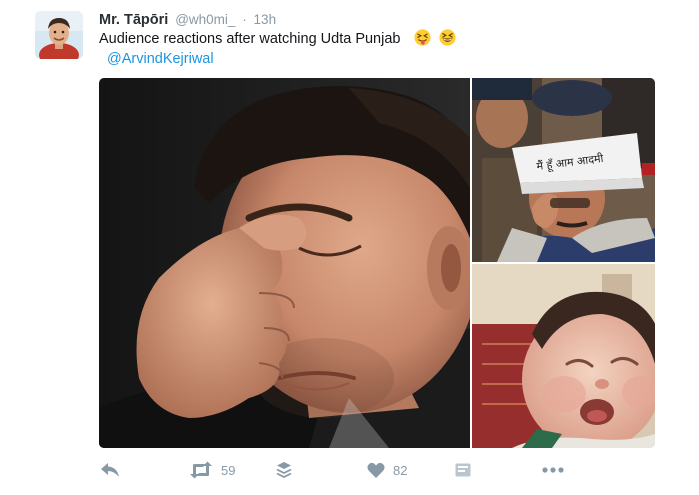 The image size is (699, 495). I want to click on photo-bottom-right, so click(563, 356).